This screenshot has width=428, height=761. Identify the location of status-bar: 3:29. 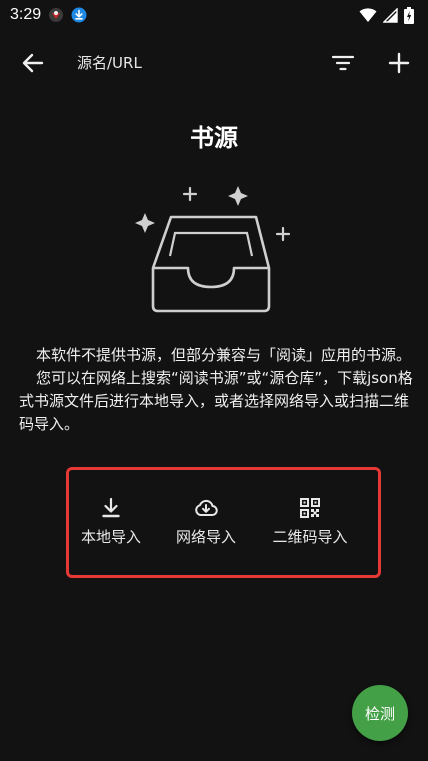
(214, 15).